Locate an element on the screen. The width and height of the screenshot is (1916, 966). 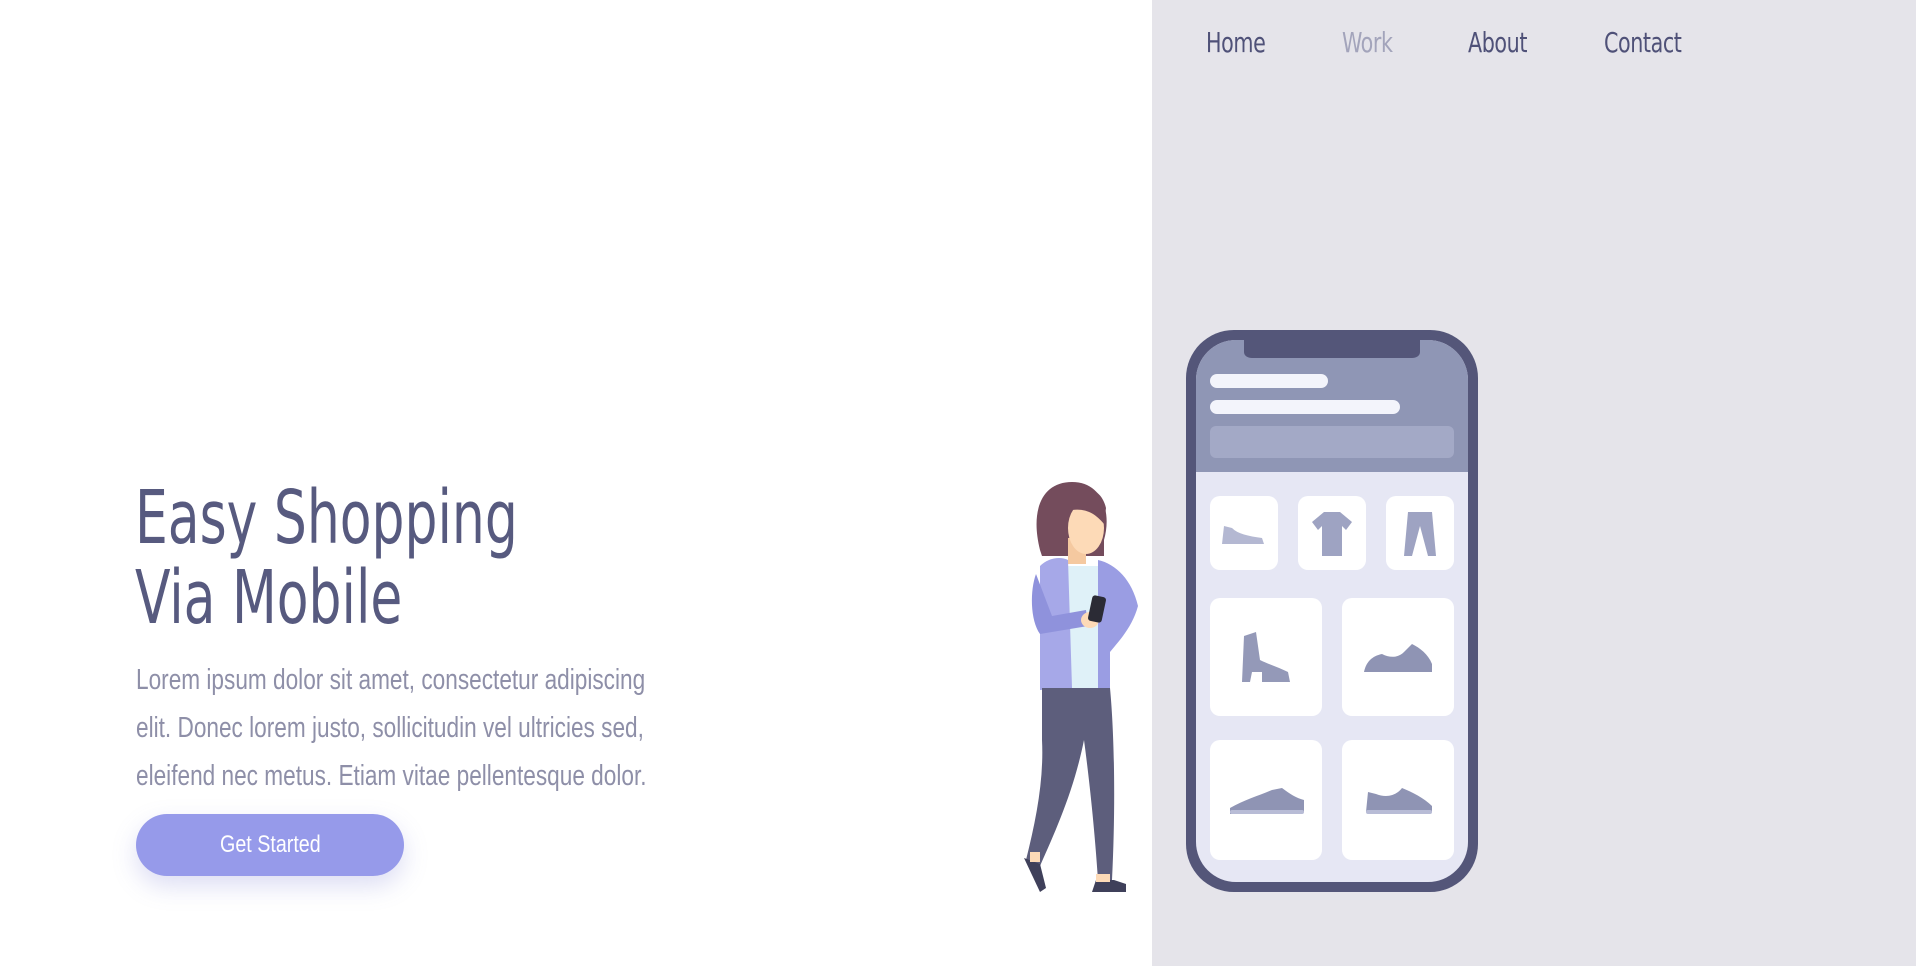
hero-illustration is located at coordinates (1251, 611).